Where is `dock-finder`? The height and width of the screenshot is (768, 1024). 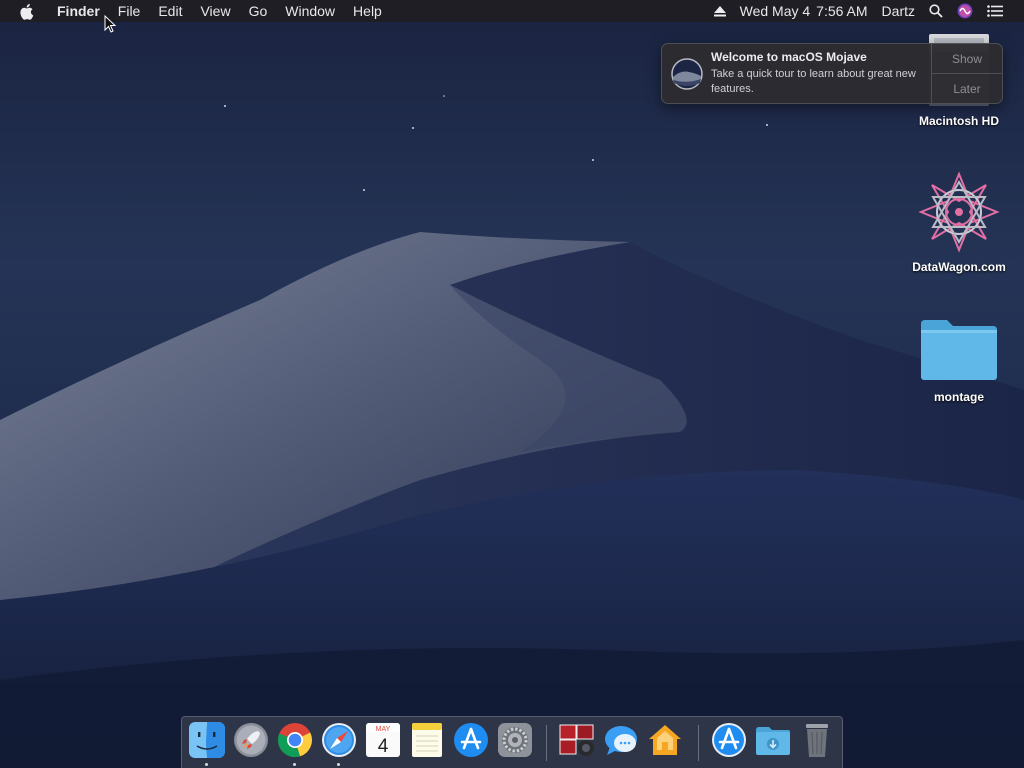 dock-finder is located at coordinates (207, 743).